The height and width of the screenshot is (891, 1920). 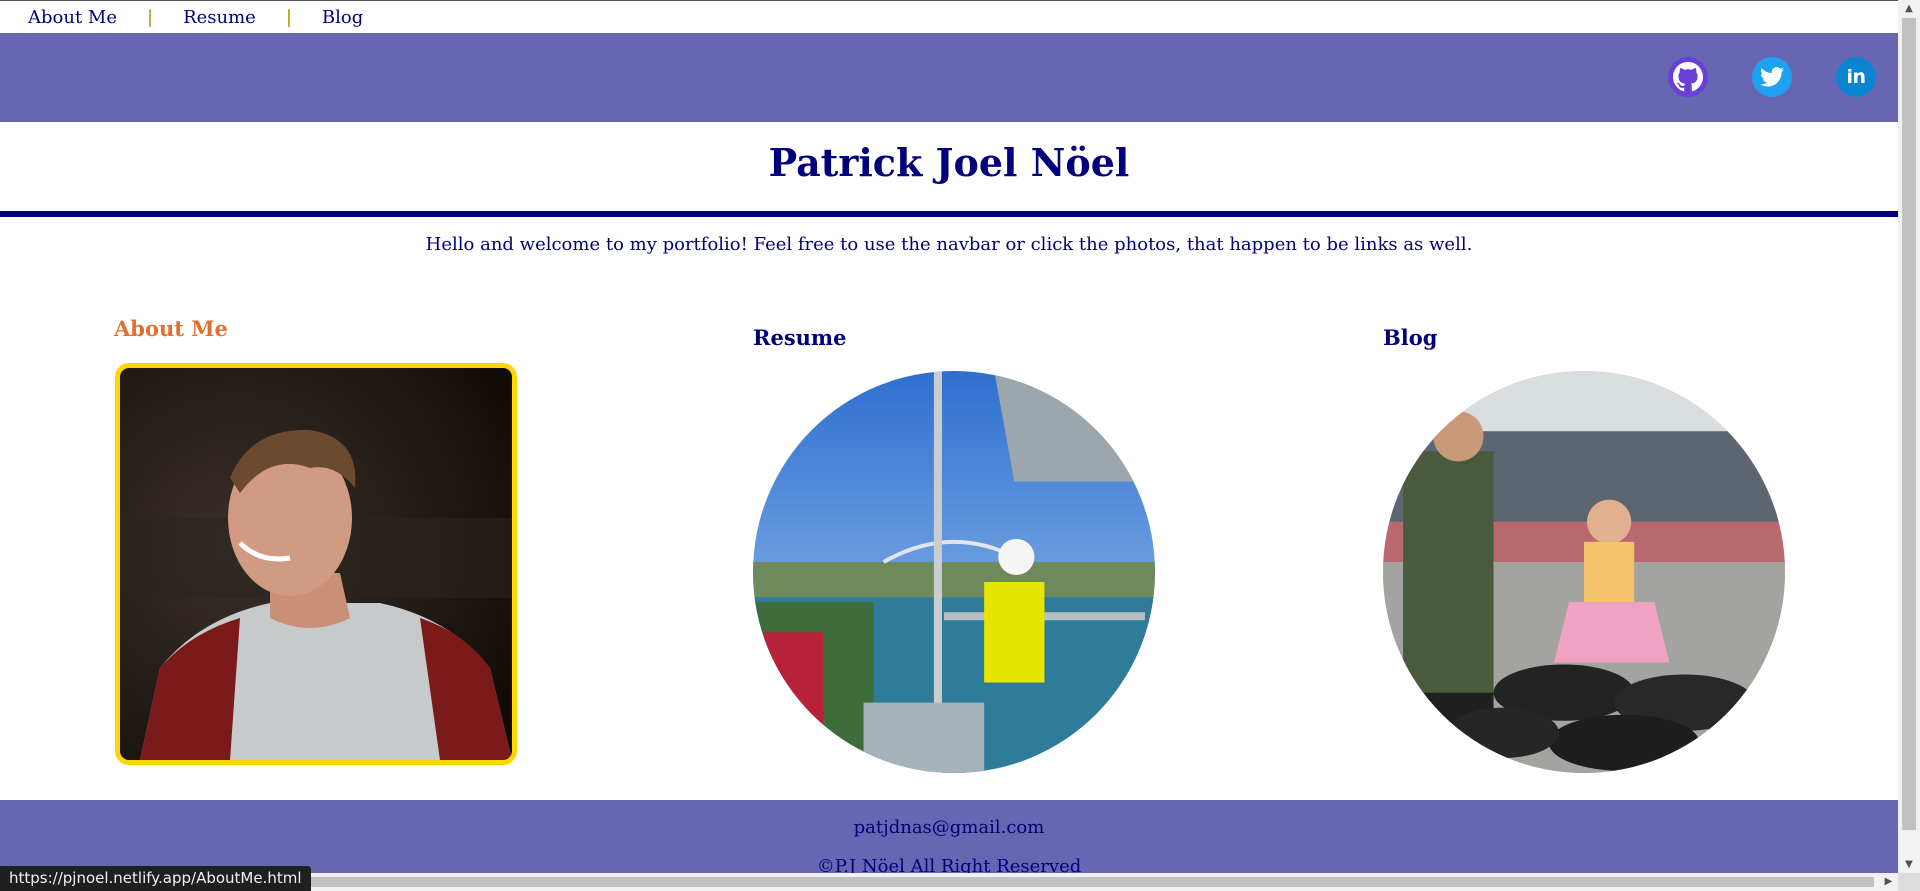 I want to click on linkedin-icon: in, so click(x=1856, y=77).